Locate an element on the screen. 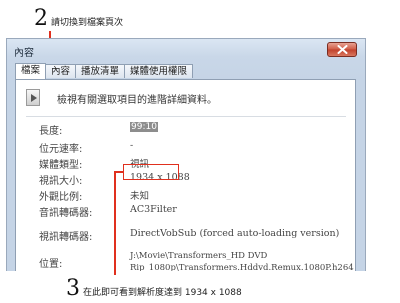 This screenshot has height=303, width=400. location-label: 位置: is located at coordinates (51, 264).